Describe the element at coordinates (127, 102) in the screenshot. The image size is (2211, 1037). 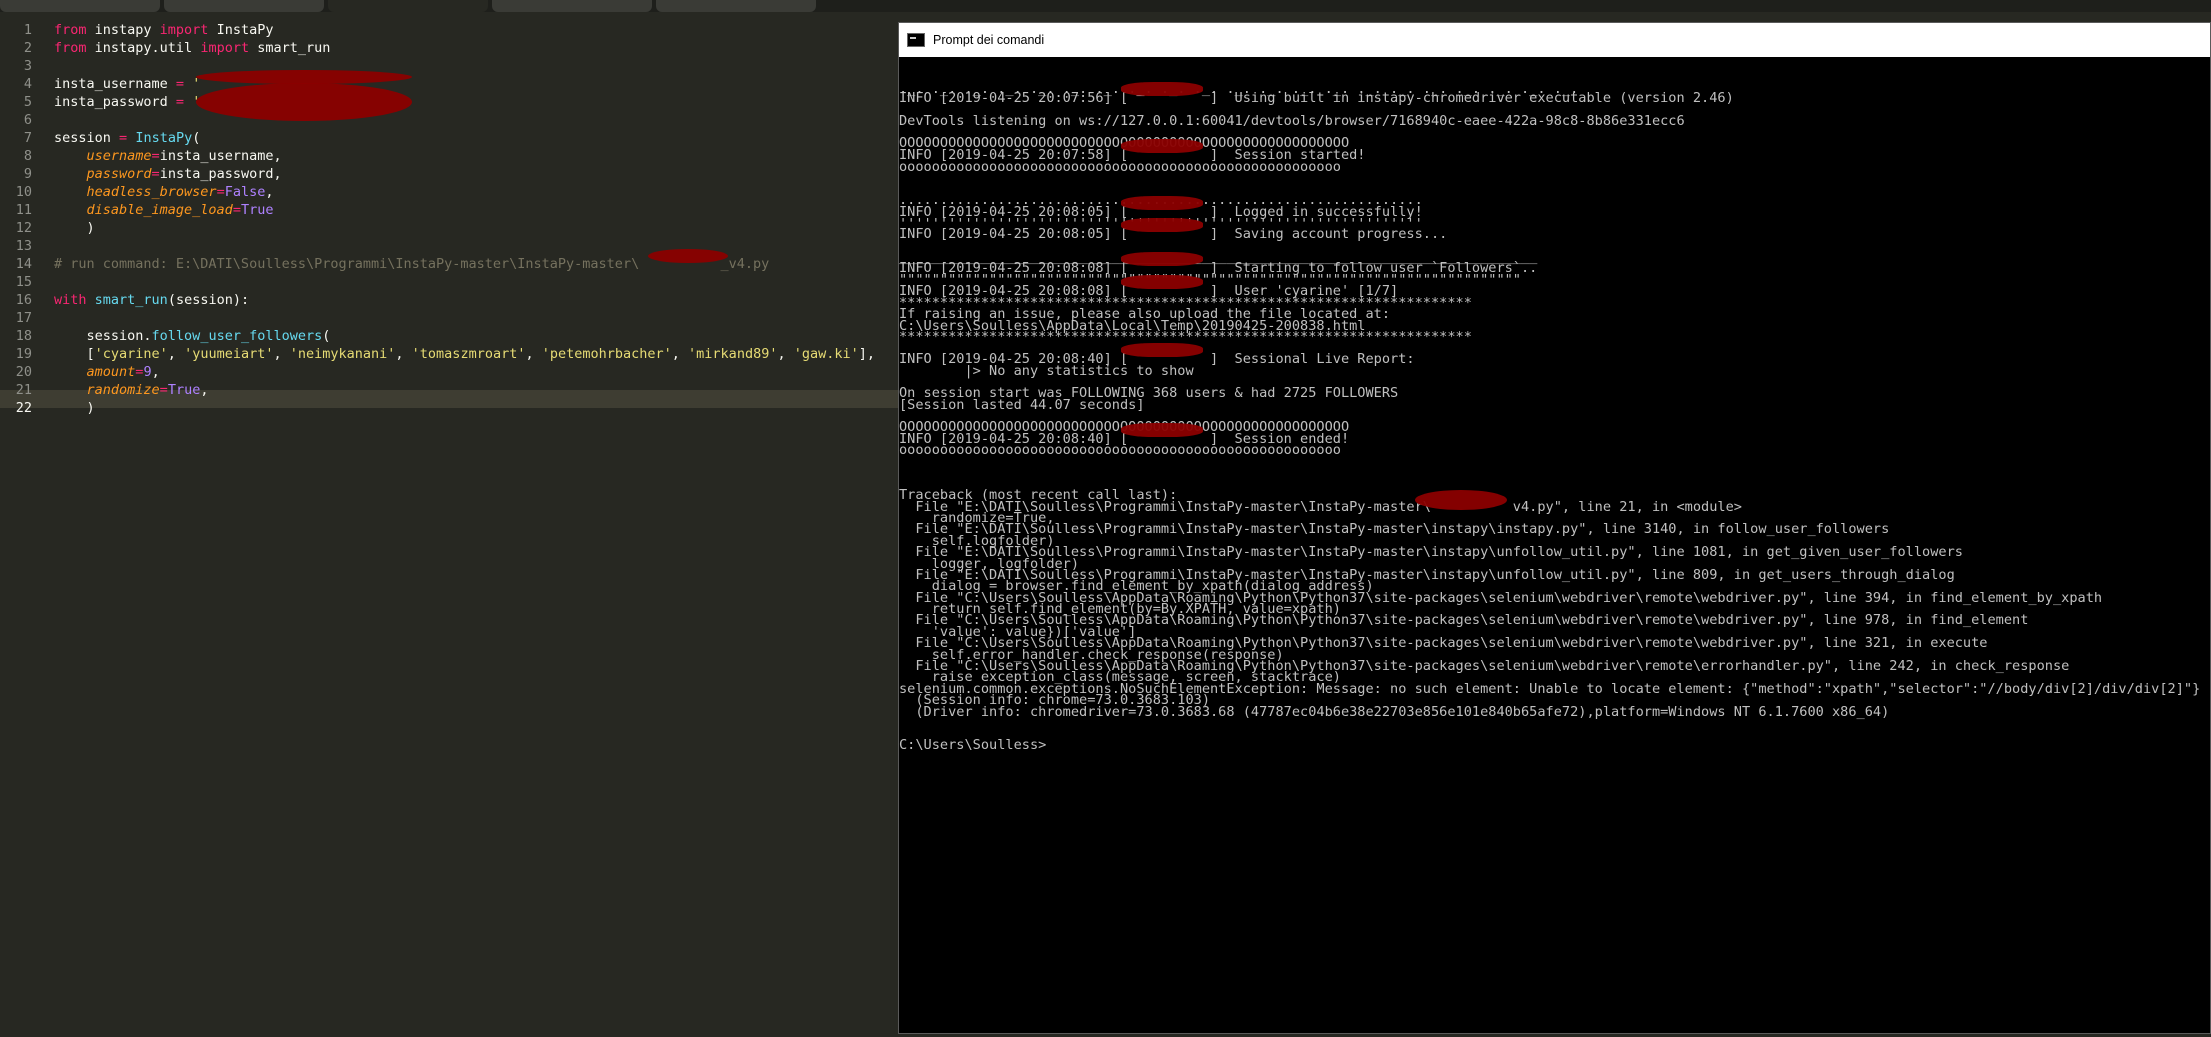
I see `code-line: insta_password = '` at that location.